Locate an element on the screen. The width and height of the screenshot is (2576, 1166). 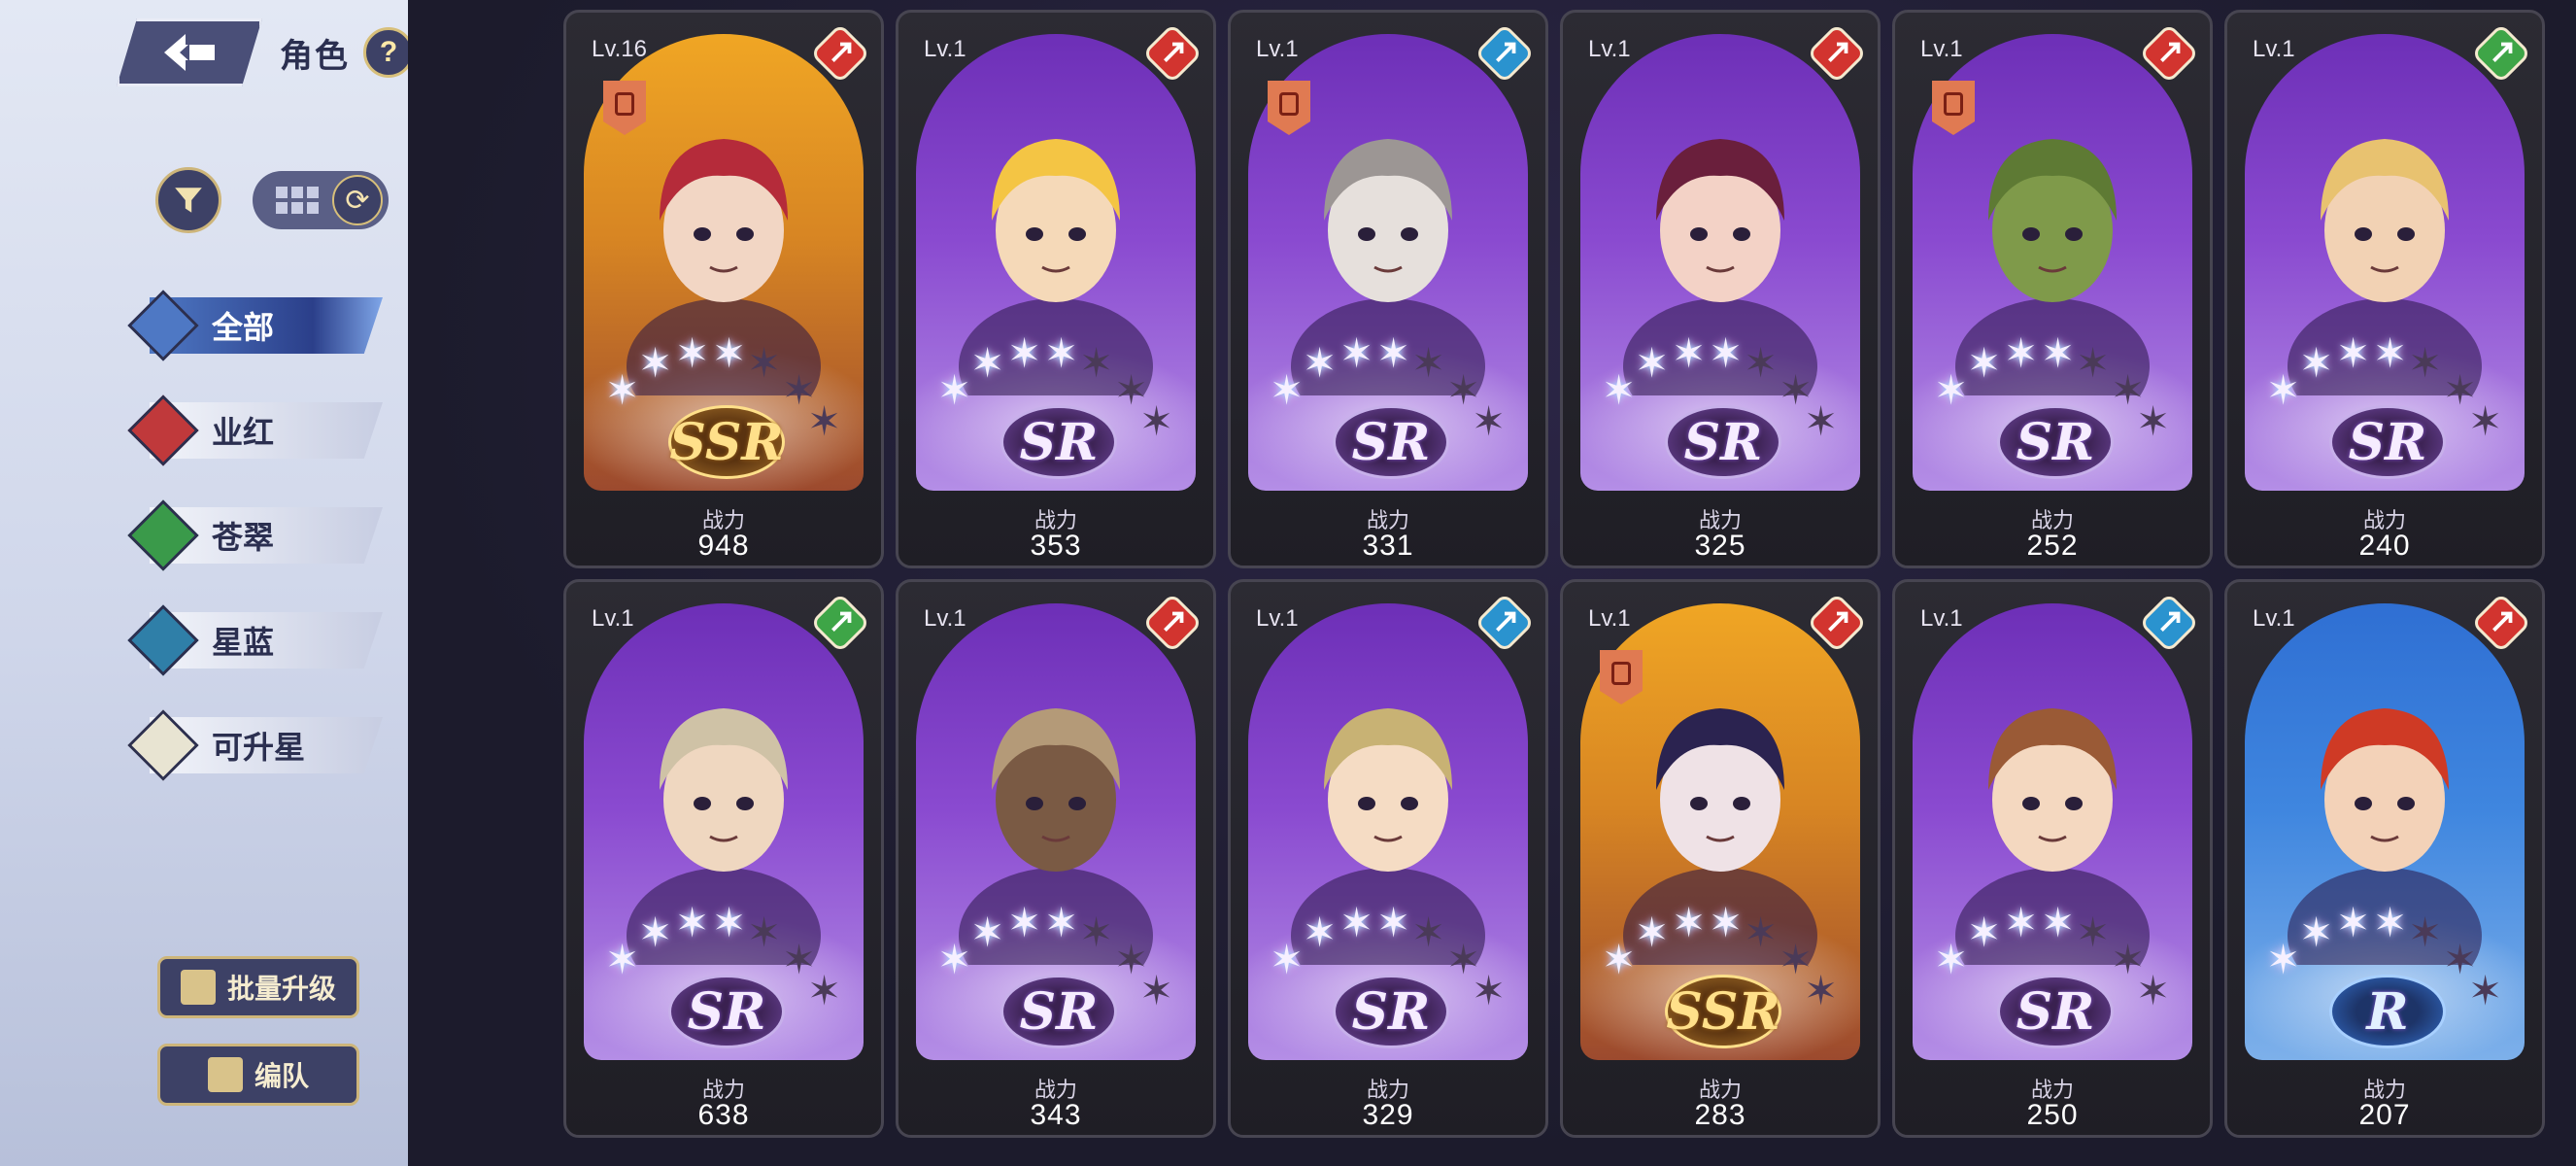
category-all: 全部 is located at coordinates (255, 325).